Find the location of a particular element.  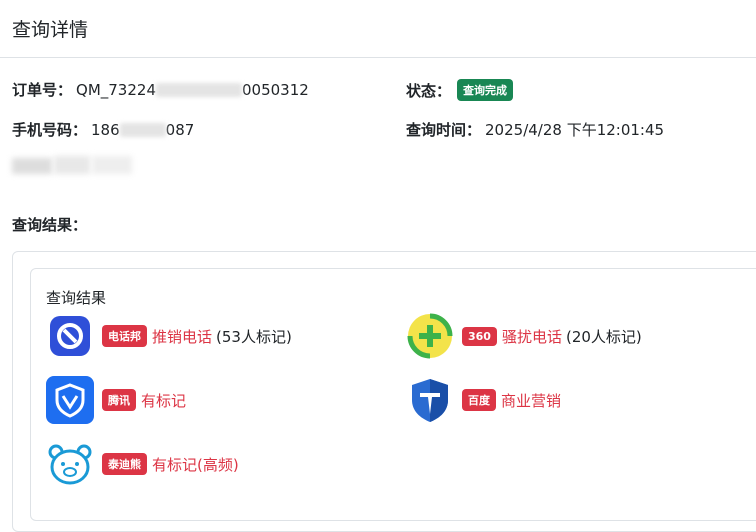

phone-label: 手机号码： is located at coordinates (50, 130).